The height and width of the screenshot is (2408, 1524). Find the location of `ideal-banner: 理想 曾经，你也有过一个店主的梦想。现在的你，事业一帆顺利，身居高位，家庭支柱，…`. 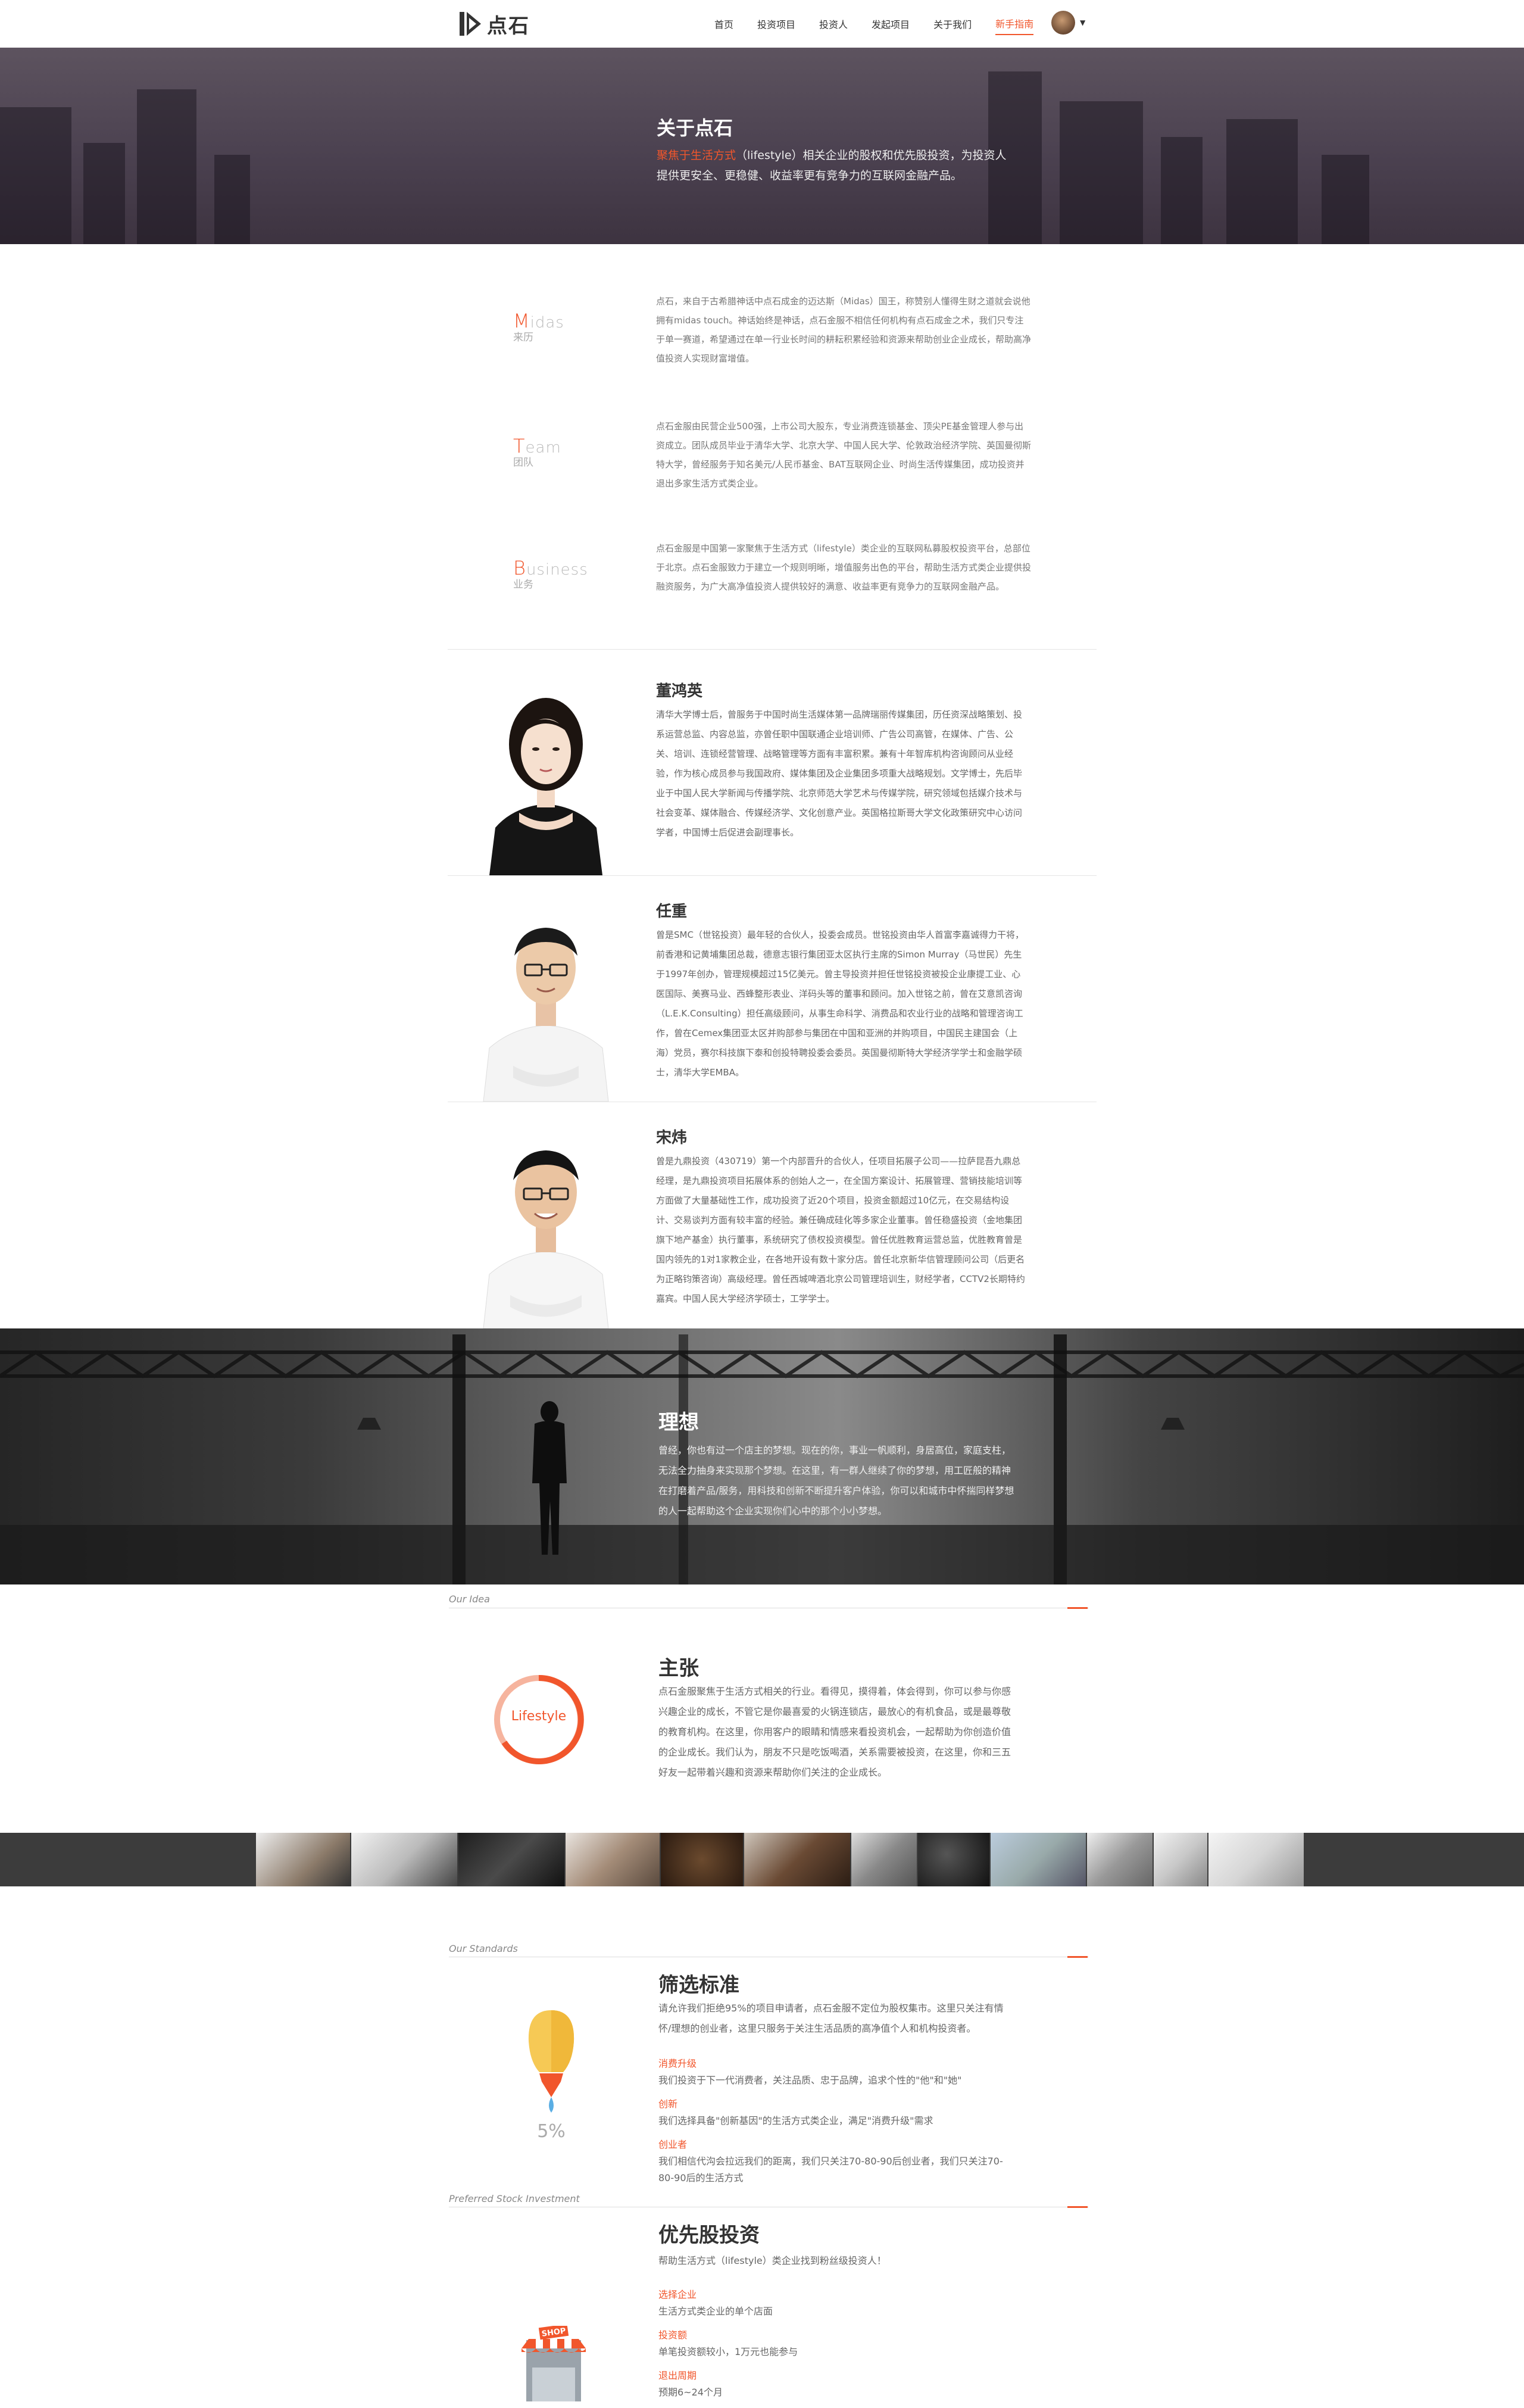

ideal-banner: 理想 曾经，你也有过一个店主的梦想。现在的你，事业一帆顺利，身居高位，家庭支柱，… is located at coordinates (762, 1456).